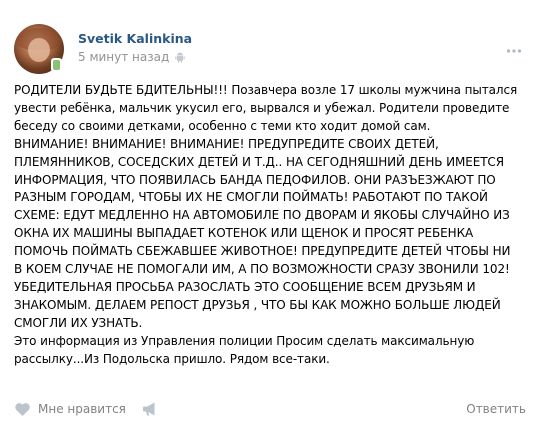  Describe the element at coordinates (151, 409) in the screenshot. I see `megaphone-icon` at that location.